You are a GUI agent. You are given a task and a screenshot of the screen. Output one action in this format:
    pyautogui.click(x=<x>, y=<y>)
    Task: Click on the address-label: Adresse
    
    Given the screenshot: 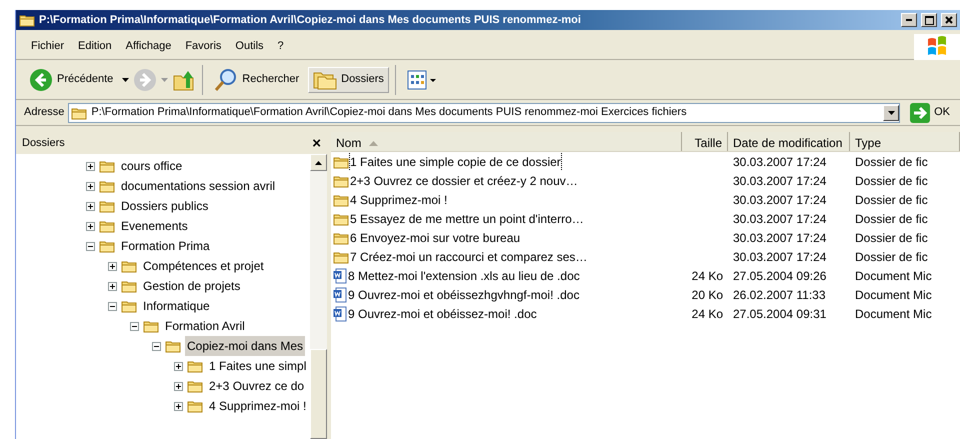 What is the action you would take?
    pyautogui.click(x=44, y=112)
    